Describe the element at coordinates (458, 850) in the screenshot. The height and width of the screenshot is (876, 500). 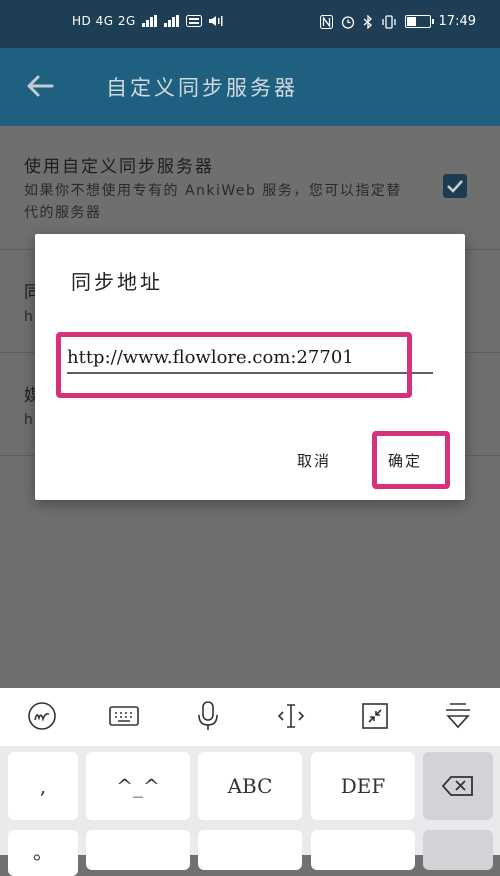
I see `key-row2-side` at that location.